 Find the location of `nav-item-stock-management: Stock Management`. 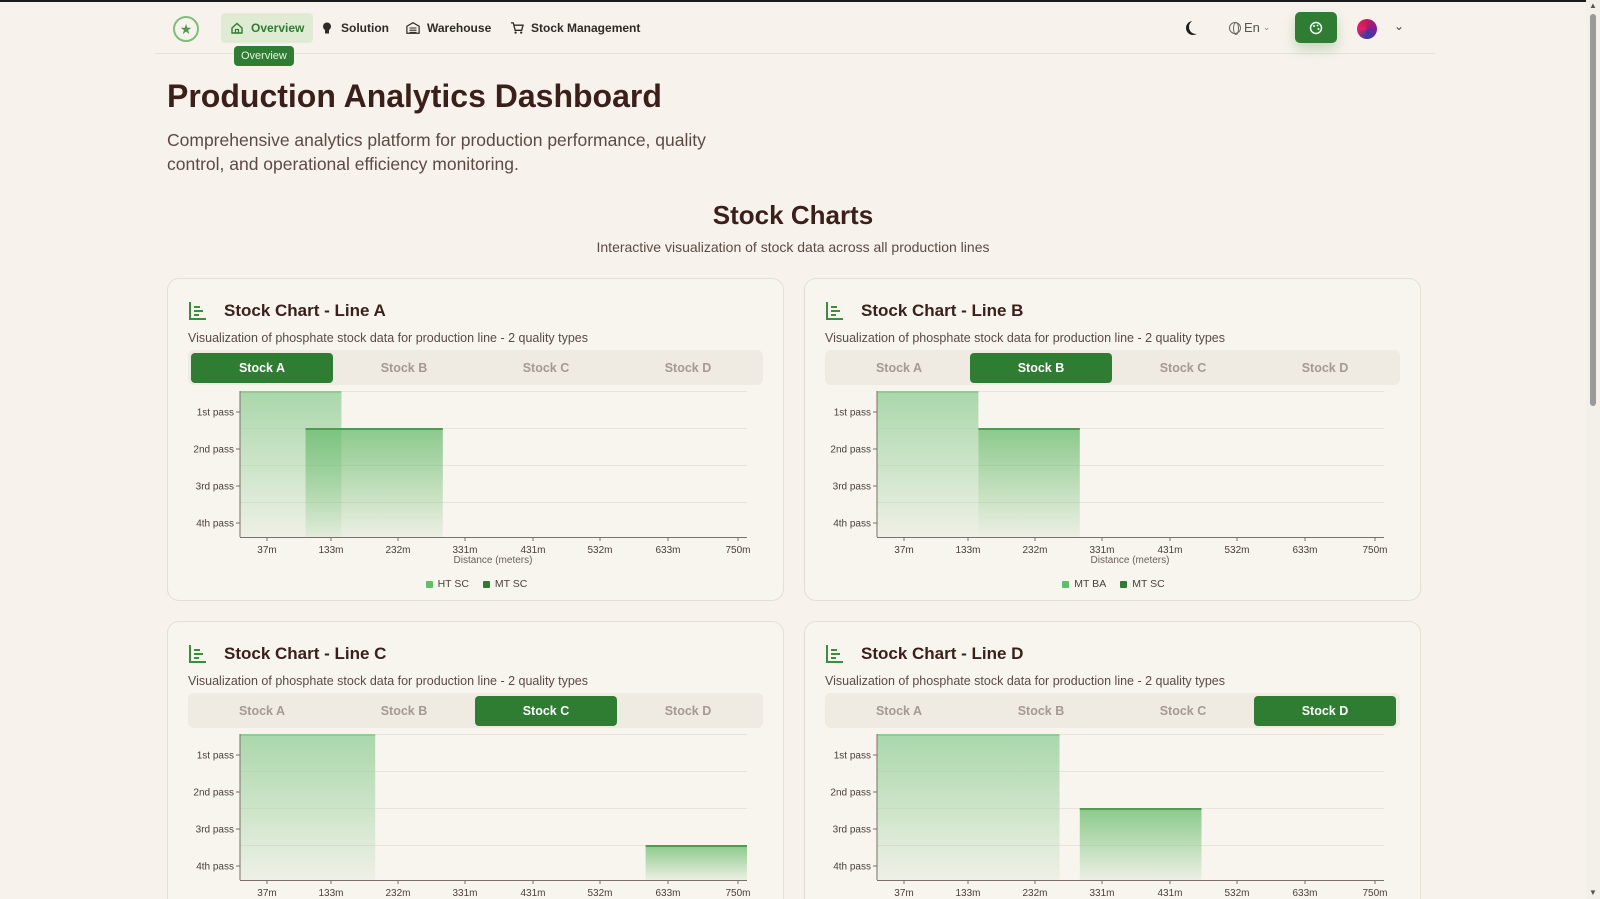

nav-item-stock-management: Stock Management is located at coordinates (575, 28).